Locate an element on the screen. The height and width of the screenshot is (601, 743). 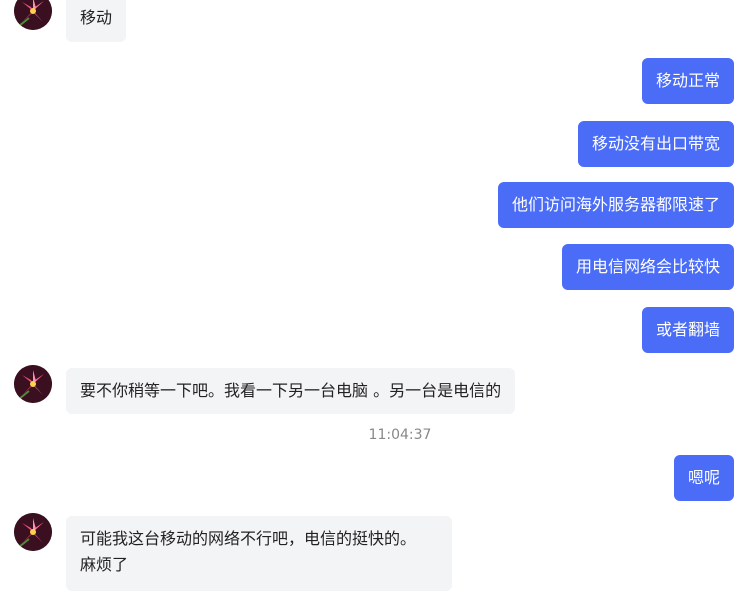
message-bubble-outgoing: 或者翻墙 is located at coordinates (687, 330).